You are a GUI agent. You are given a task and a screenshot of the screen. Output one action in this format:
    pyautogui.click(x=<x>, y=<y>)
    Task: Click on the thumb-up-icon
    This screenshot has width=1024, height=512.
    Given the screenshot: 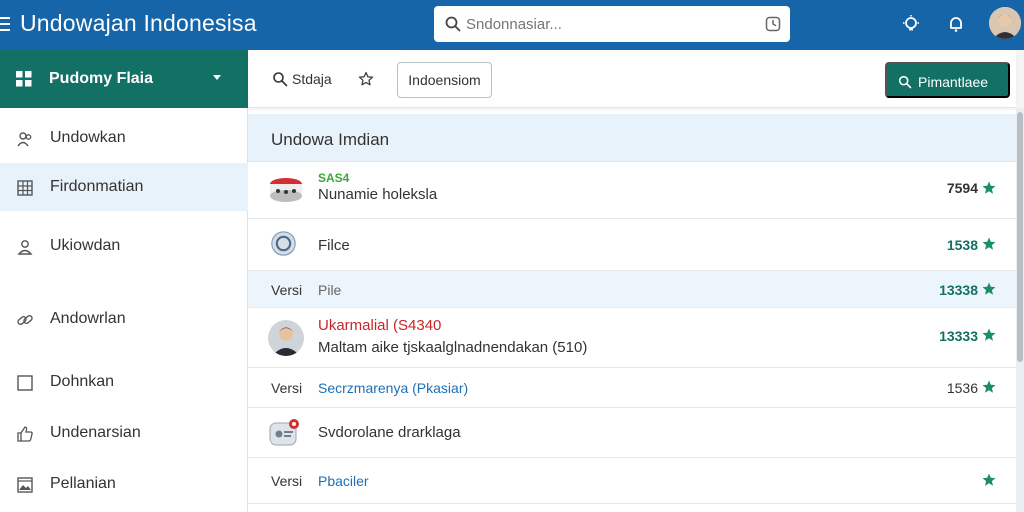 What is the action you would take?
    pyautogui.click(x=25, y=434)
    